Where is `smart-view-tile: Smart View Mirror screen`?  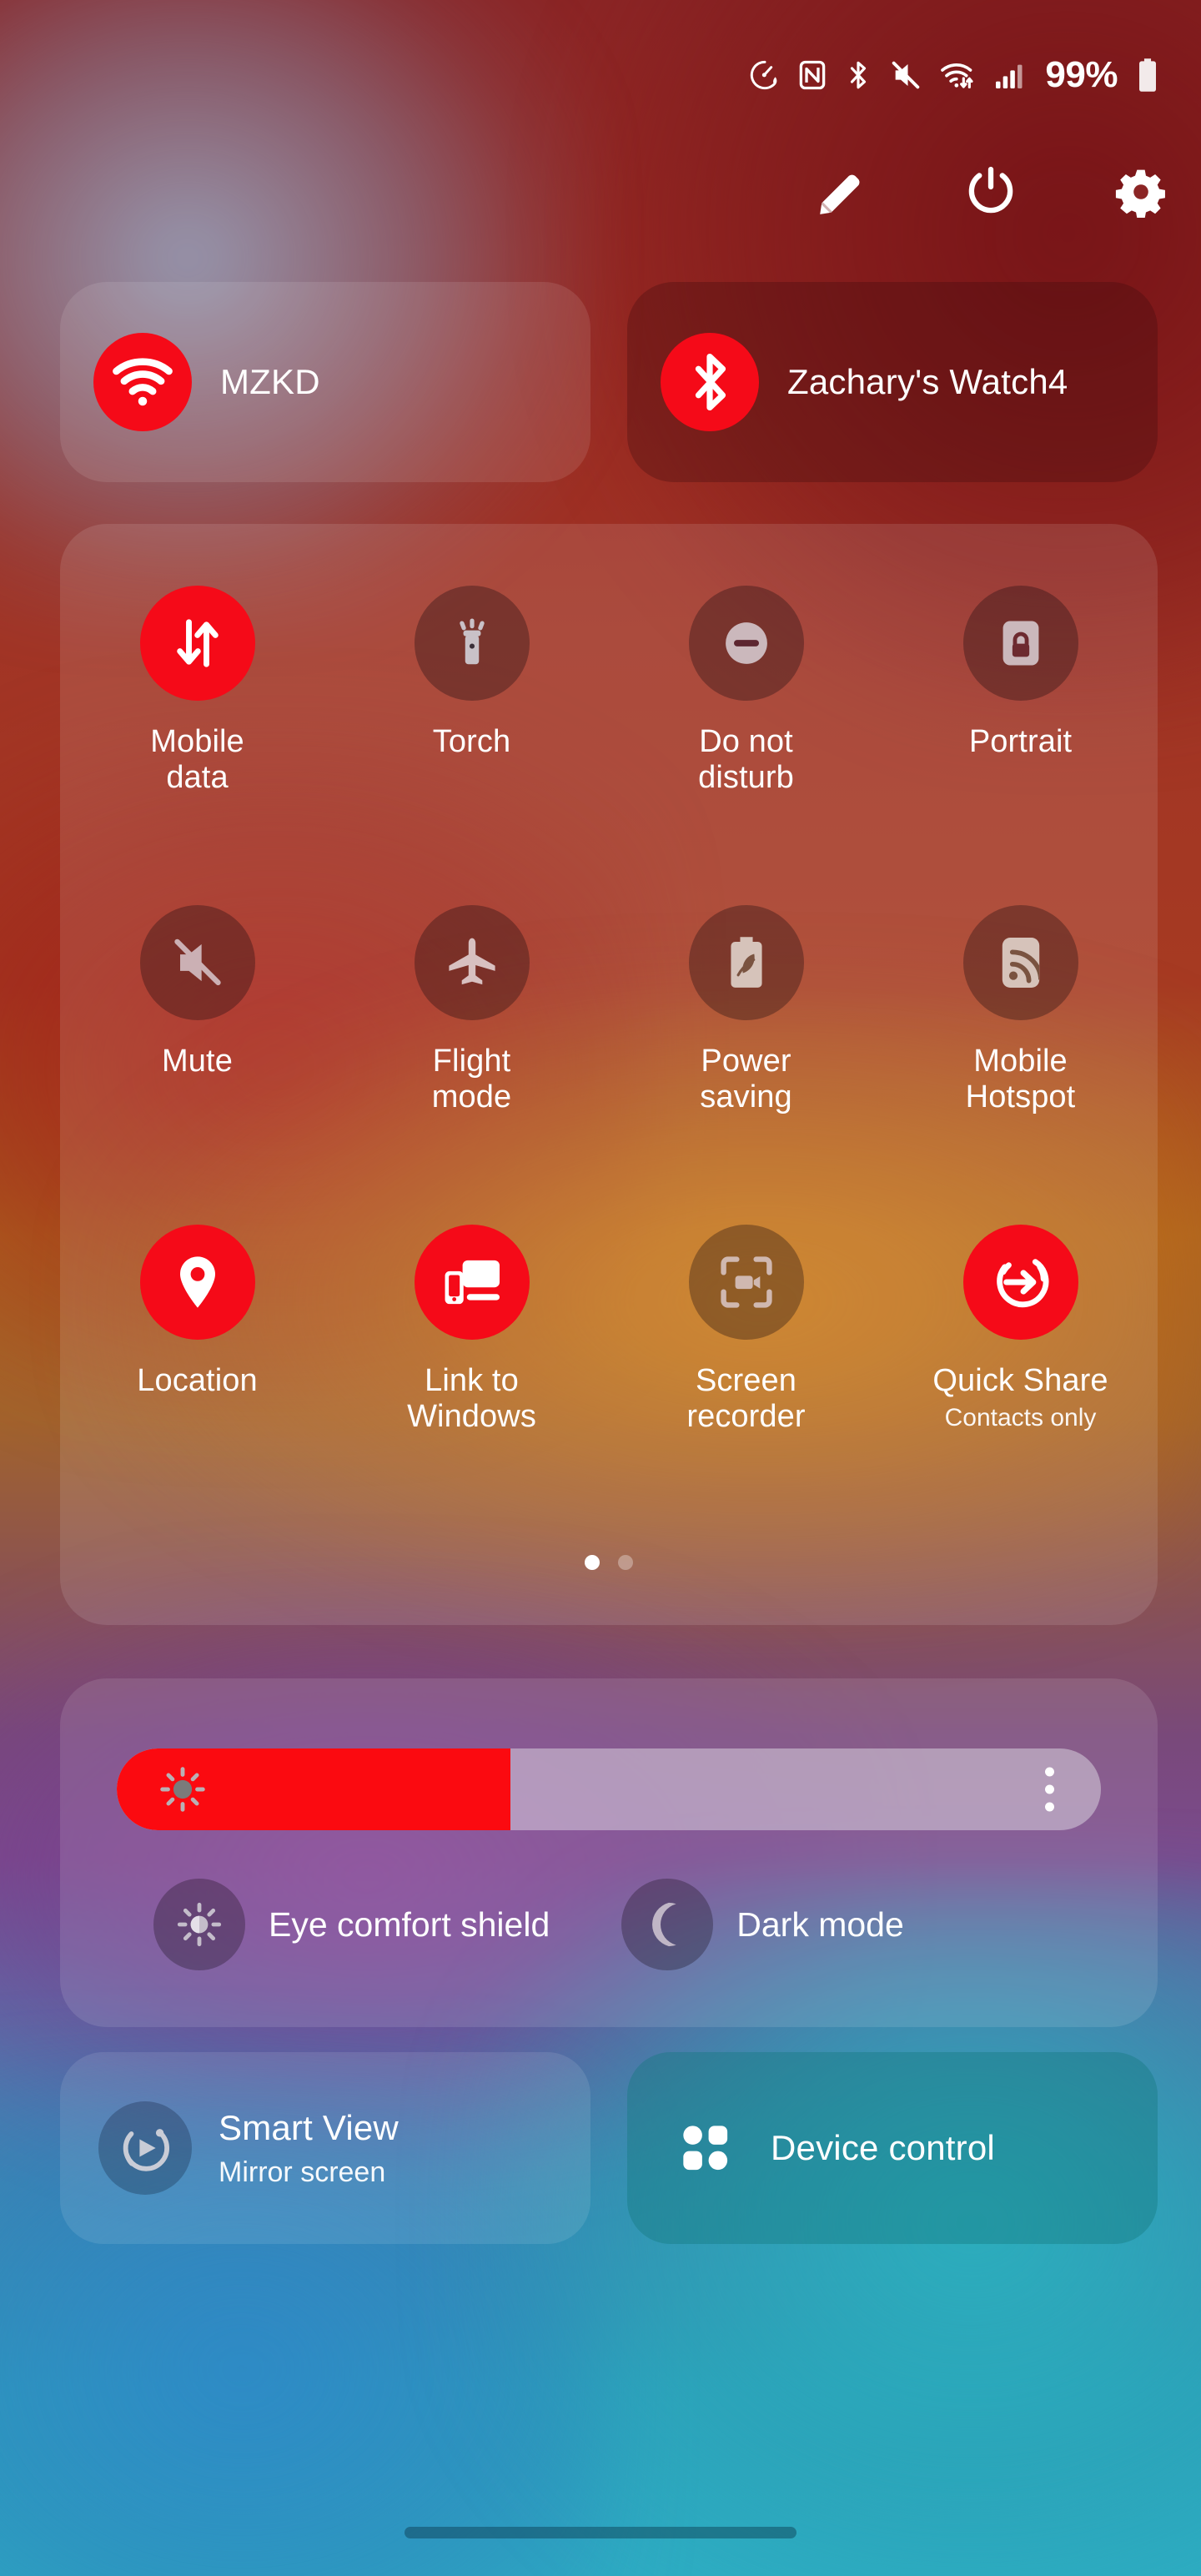
smart-view-tile: Smart View Mirror screen is located at coordinates (325, 2148).